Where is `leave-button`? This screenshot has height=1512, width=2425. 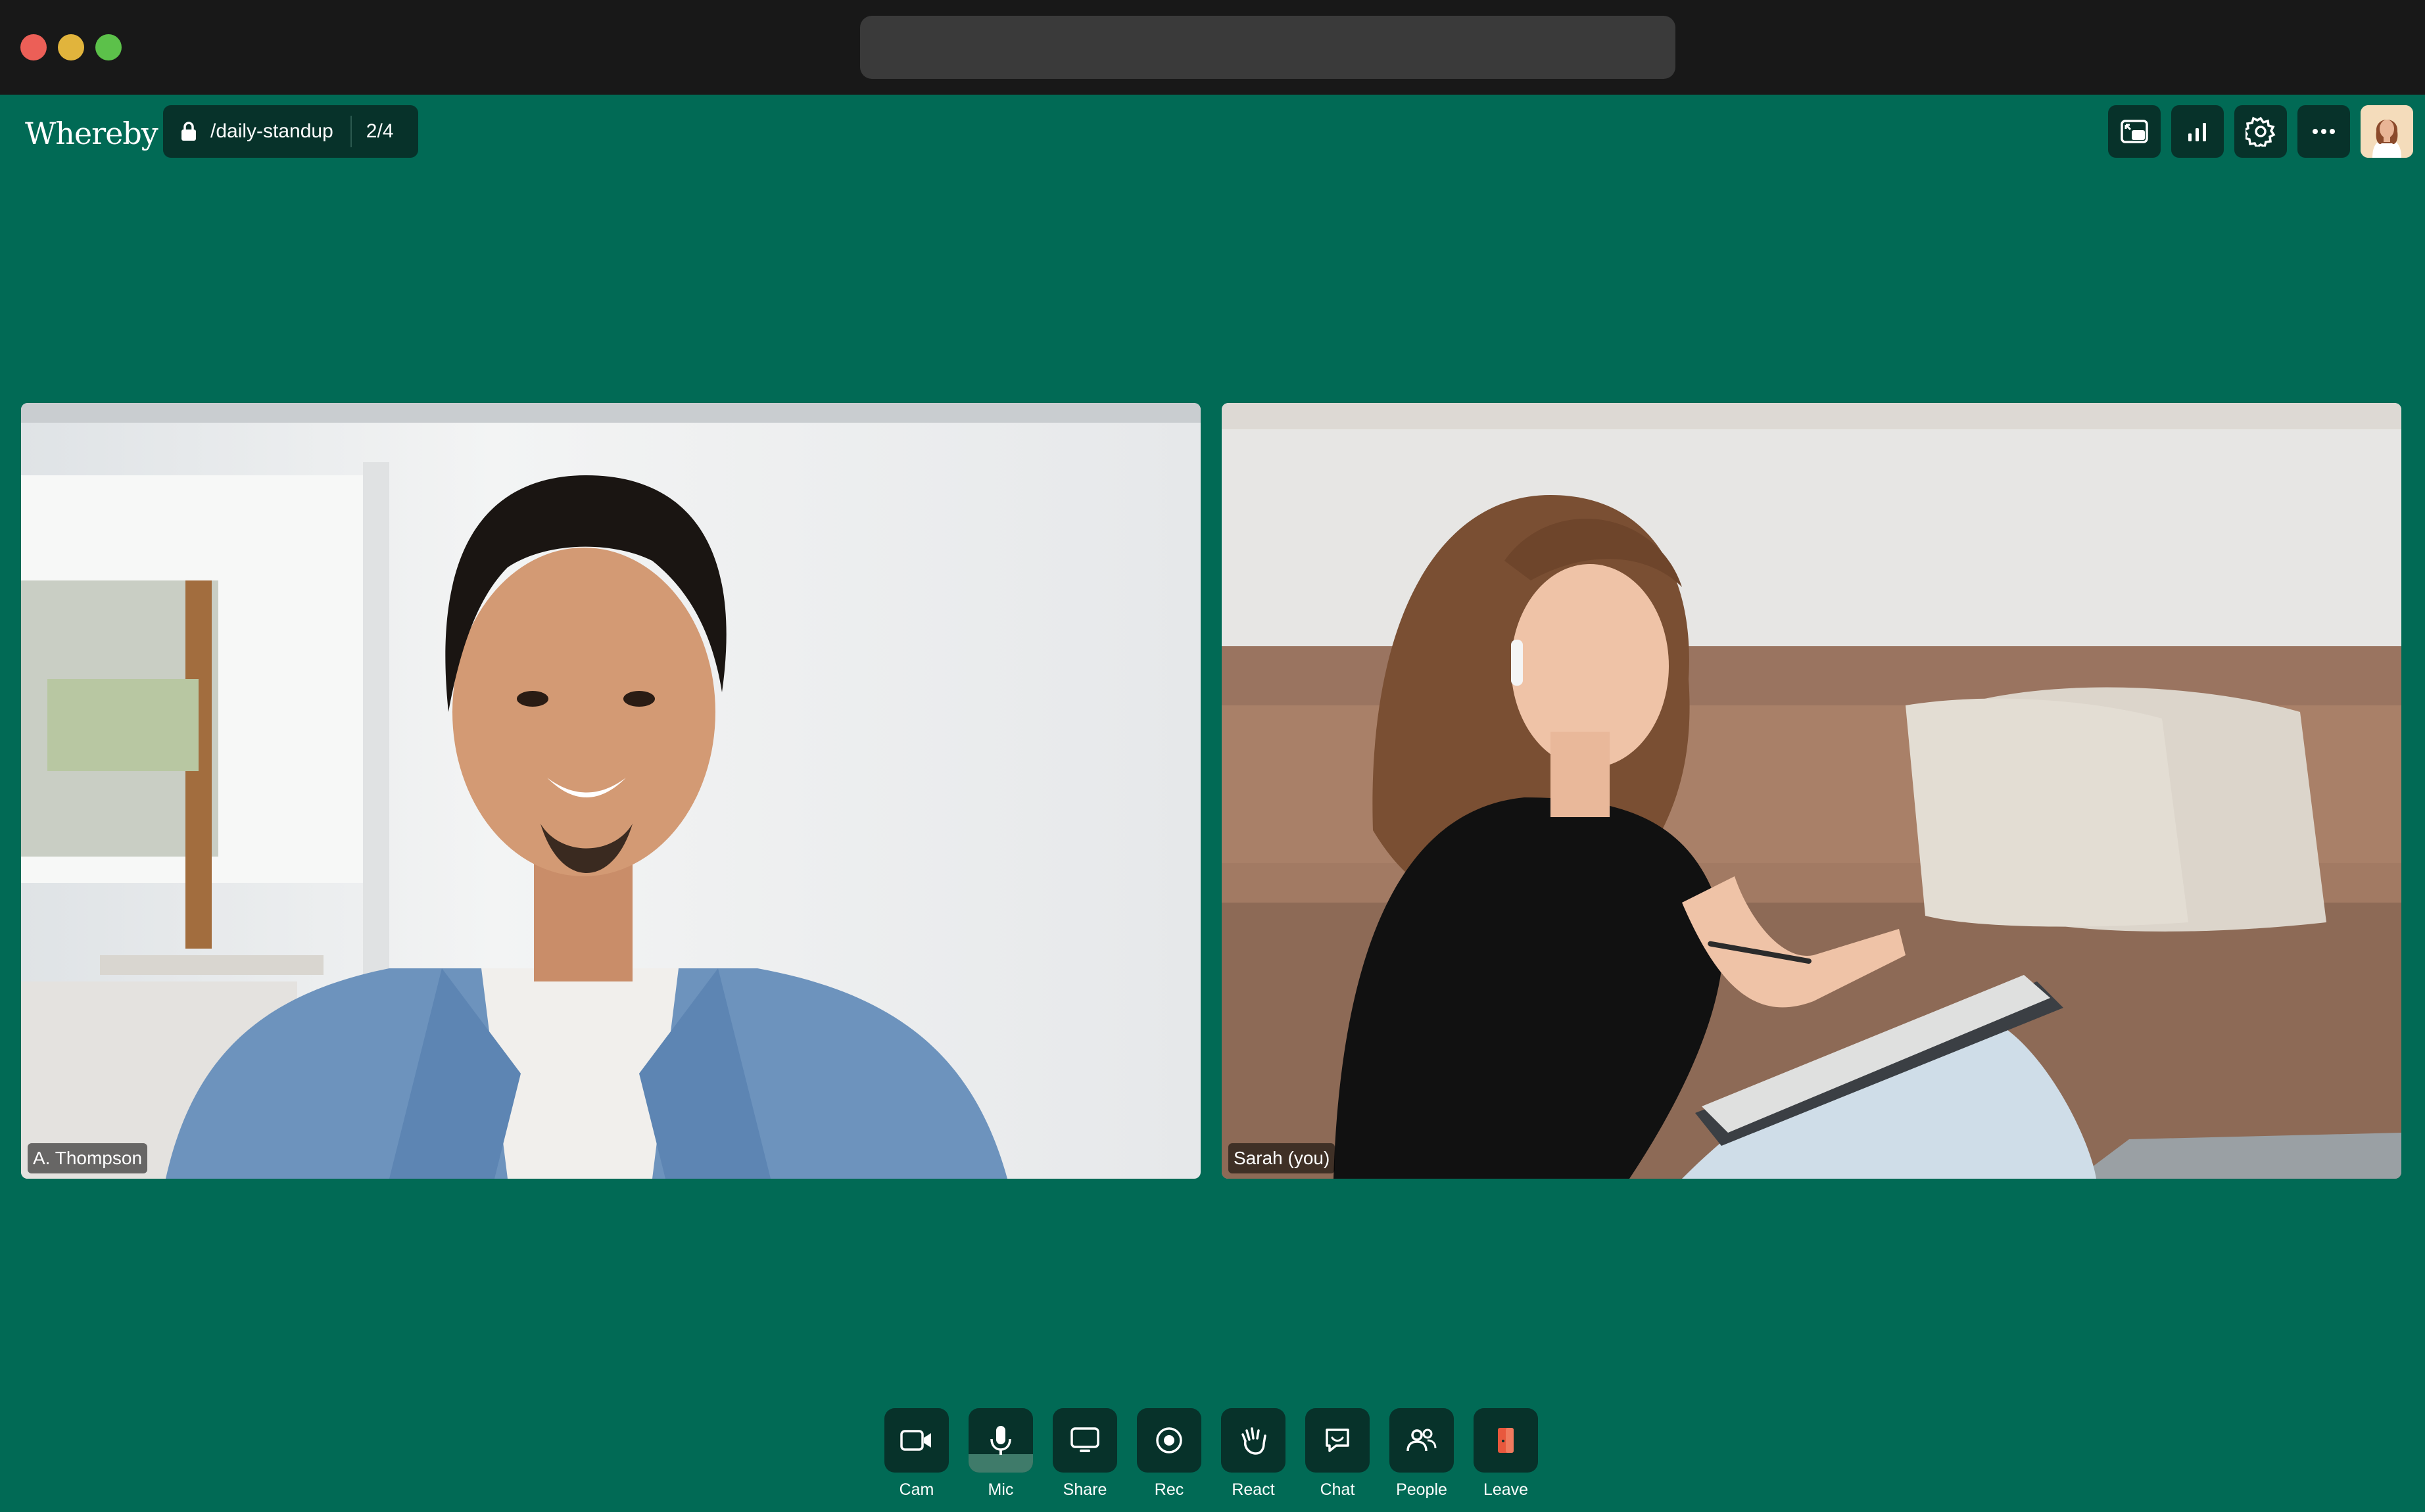 leave-button is located at coordinates (1506, 1441).